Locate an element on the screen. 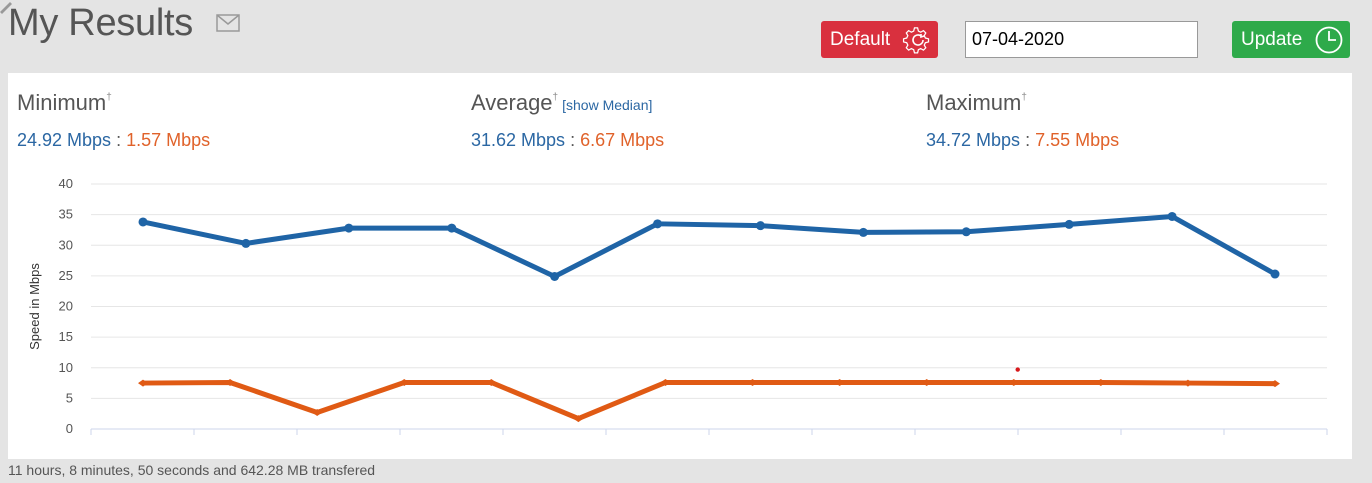 The height and width of the screenshot is (483, 1372). y-tick-label: 5 is located at coordinates (69, 397).